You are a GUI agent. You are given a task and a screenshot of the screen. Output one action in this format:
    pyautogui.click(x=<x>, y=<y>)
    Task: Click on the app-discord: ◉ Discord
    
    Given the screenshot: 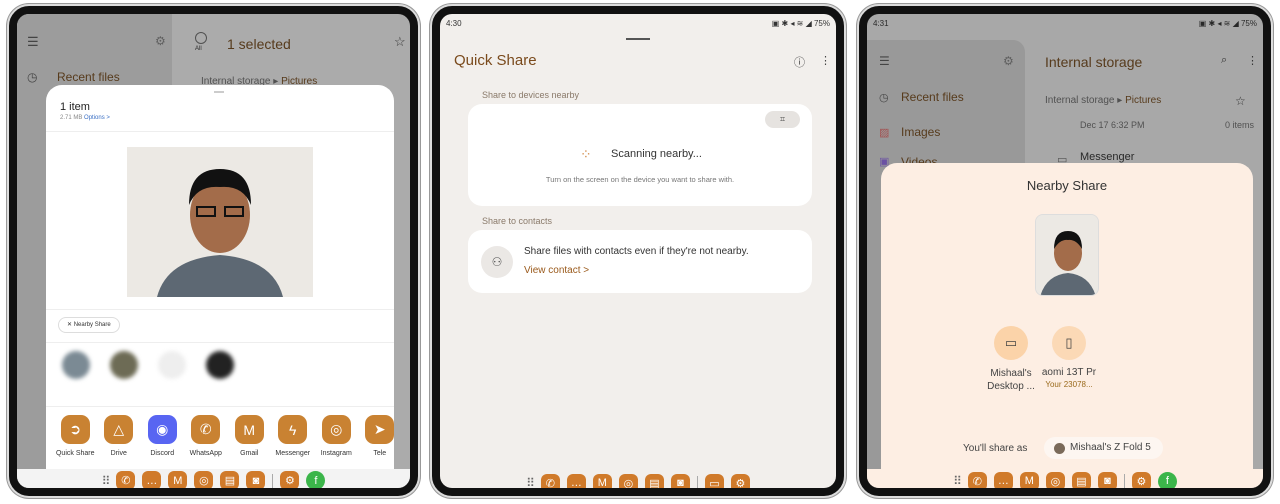 What is the action you would take?
    pyautogui.click(x=162, y=436)
    